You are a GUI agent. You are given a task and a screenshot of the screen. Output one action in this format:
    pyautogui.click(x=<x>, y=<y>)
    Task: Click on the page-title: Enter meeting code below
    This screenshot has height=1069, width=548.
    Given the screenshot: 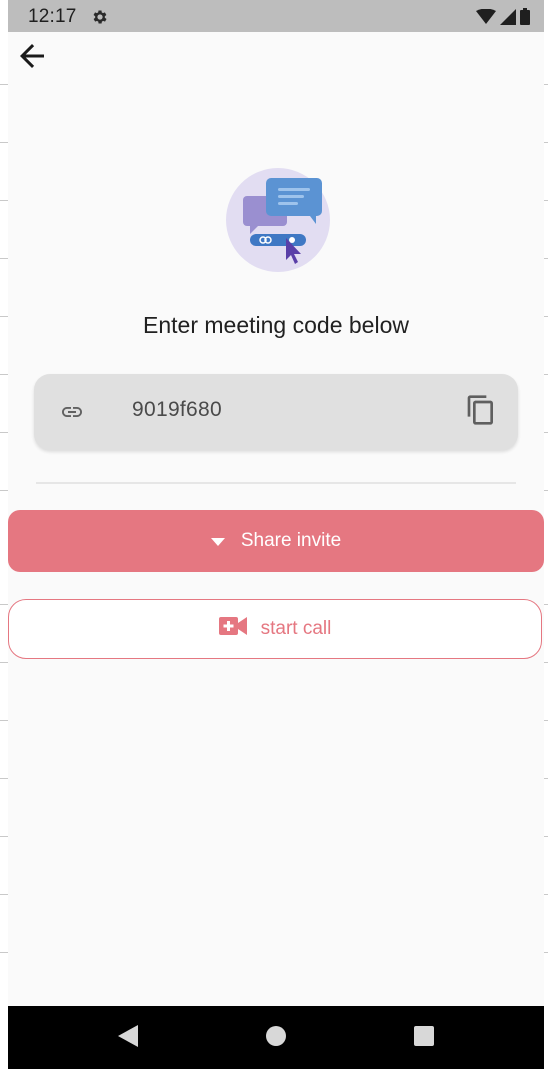 What is the action you would take?
    pyautogui.click(x=276, y=325)
    